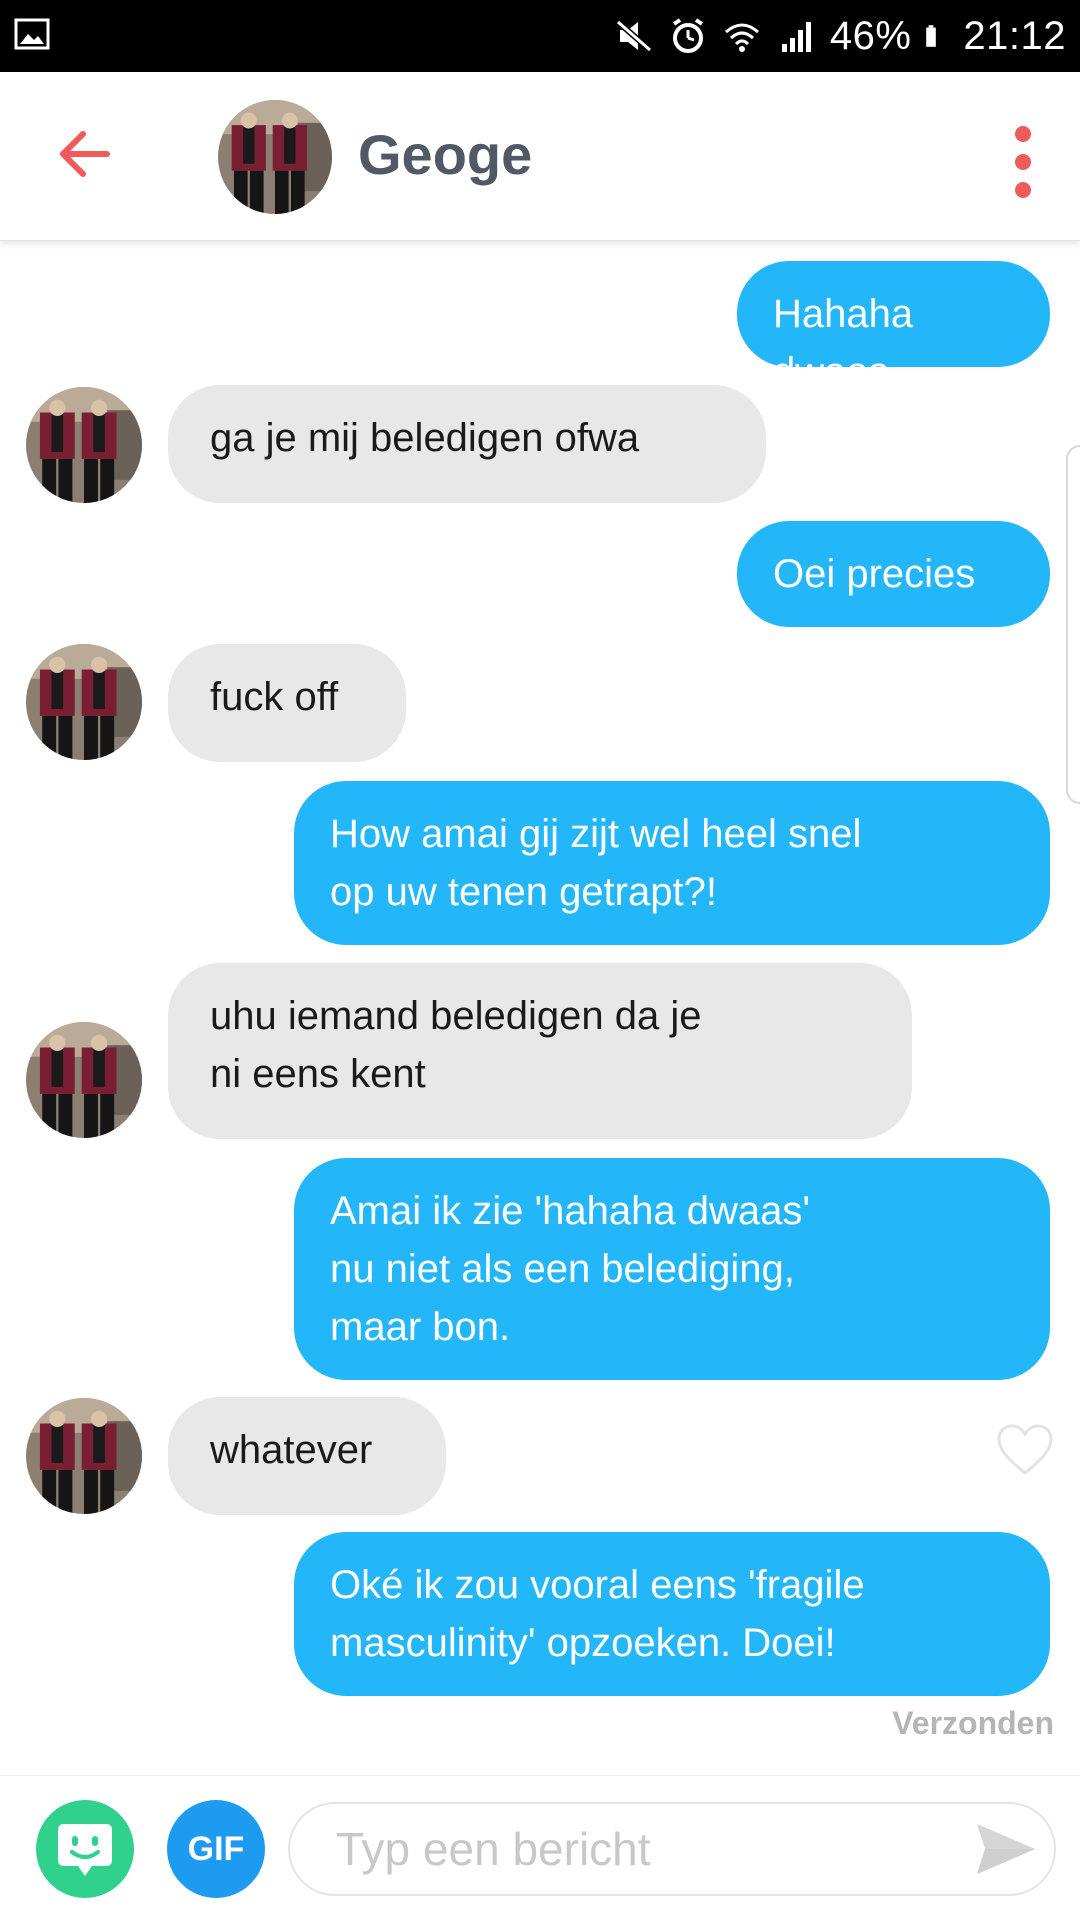 This screenshot has width=1080, height=1921. I want to click on message-input, so click(672, 1849).